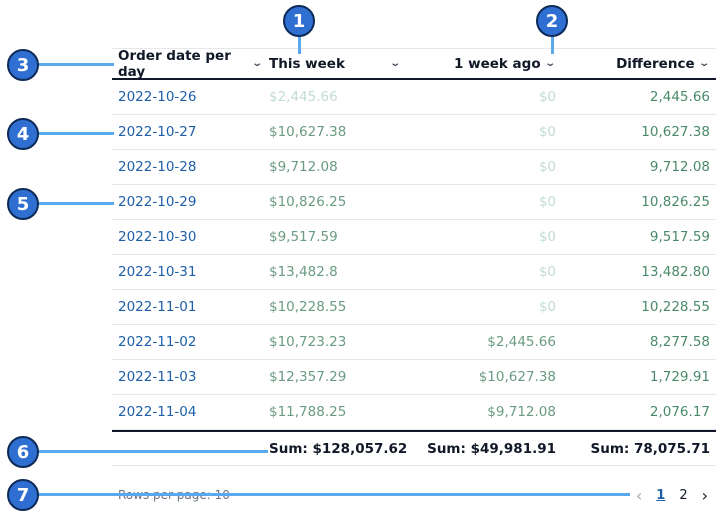  I want to click on this-week-value: $10,723.23, so click(308, 342).